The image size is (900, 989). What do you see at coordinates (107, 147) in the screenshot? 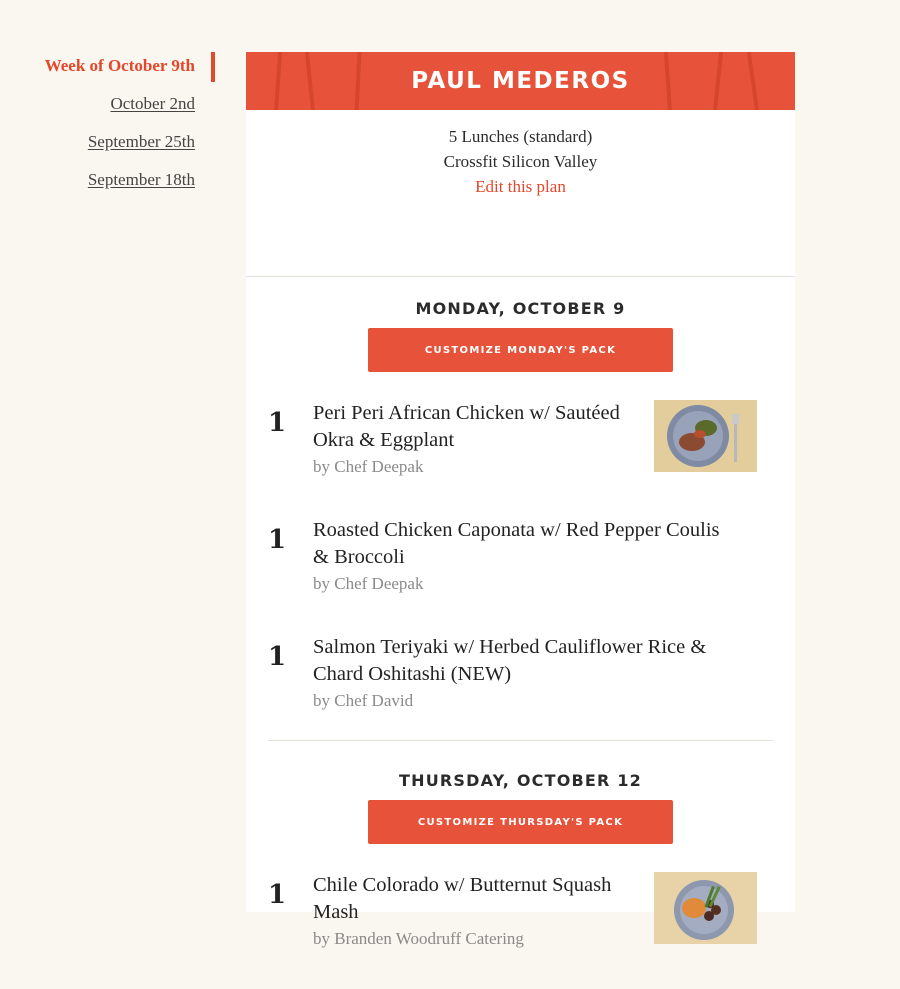
I see `week-link-september-25: September 25th` at bounding box center [107, 147].